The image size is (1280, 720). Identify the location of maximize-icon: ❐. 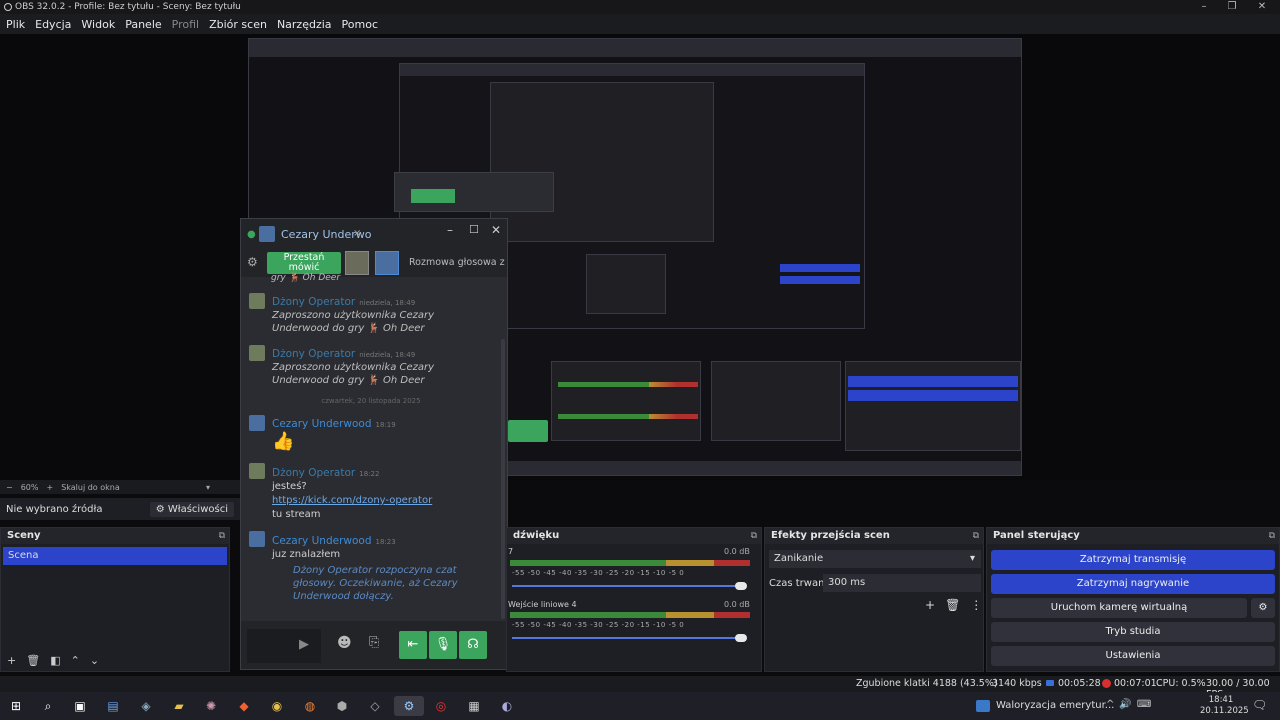
(1232, 7).